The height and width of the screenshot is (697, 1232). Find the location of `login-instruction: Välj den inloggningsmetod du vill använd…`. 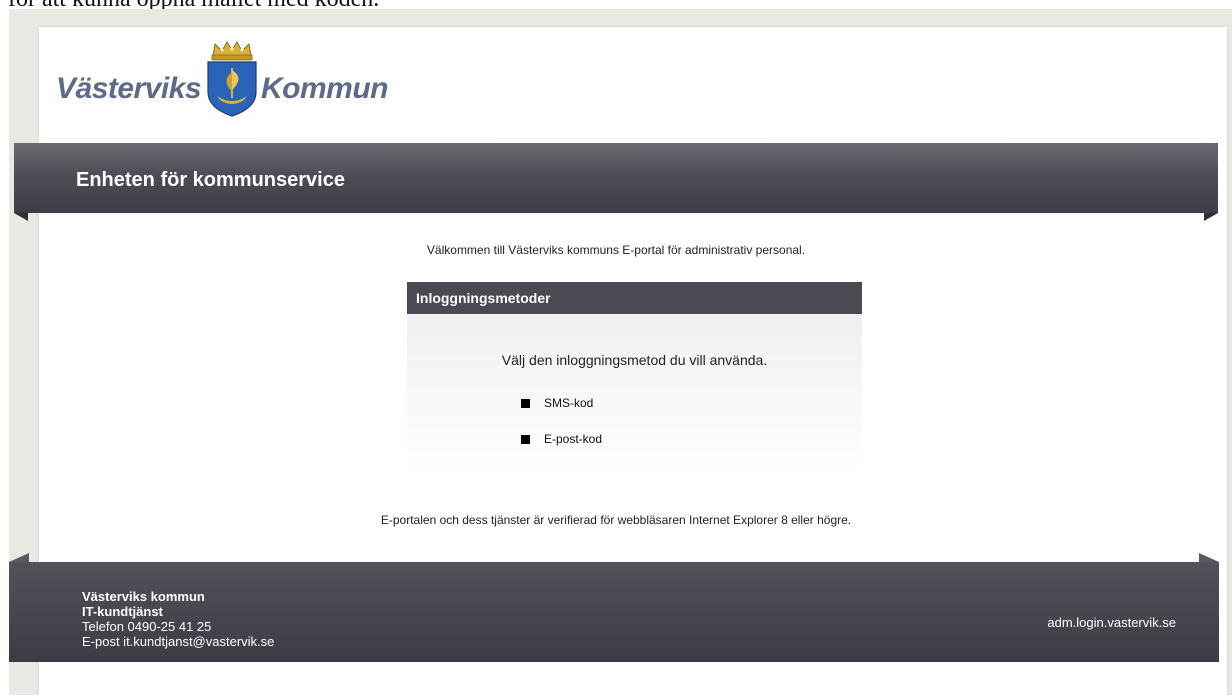

login-instruction: Välj den inloggningsmetod du vill använd… is located at coordinates (634, 360).